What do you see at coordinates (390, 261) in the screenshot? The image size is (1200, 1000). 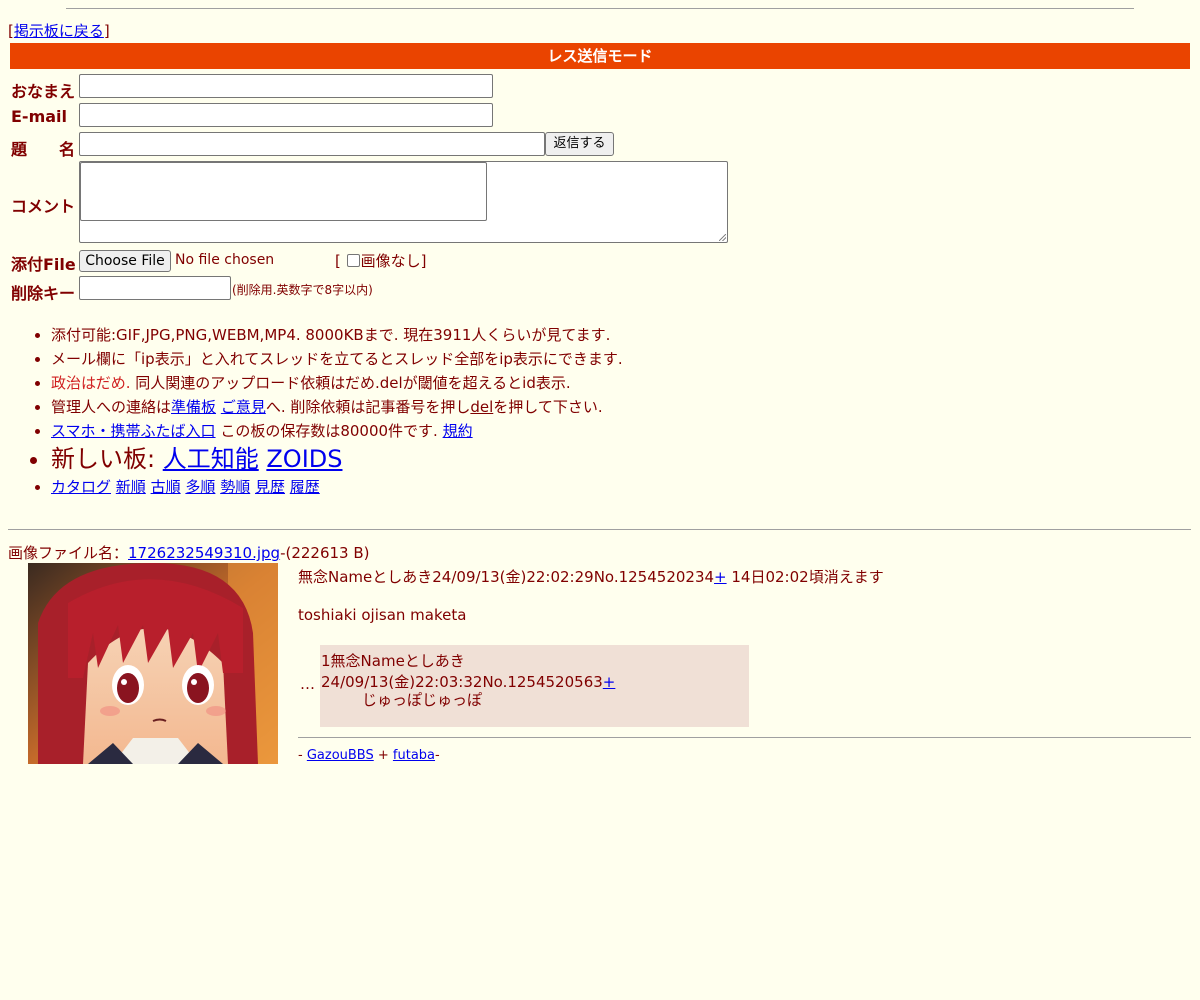 I see `no-image-label: 画像なし` at bounding box center [390, 261].